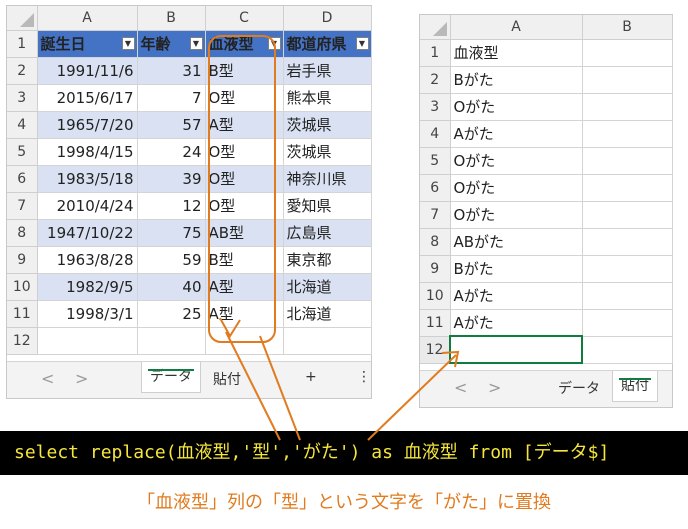  Describe the element at coordinates (327, 206) in the screenshot. I see `prefecture-cell: 愛知県` at that location.